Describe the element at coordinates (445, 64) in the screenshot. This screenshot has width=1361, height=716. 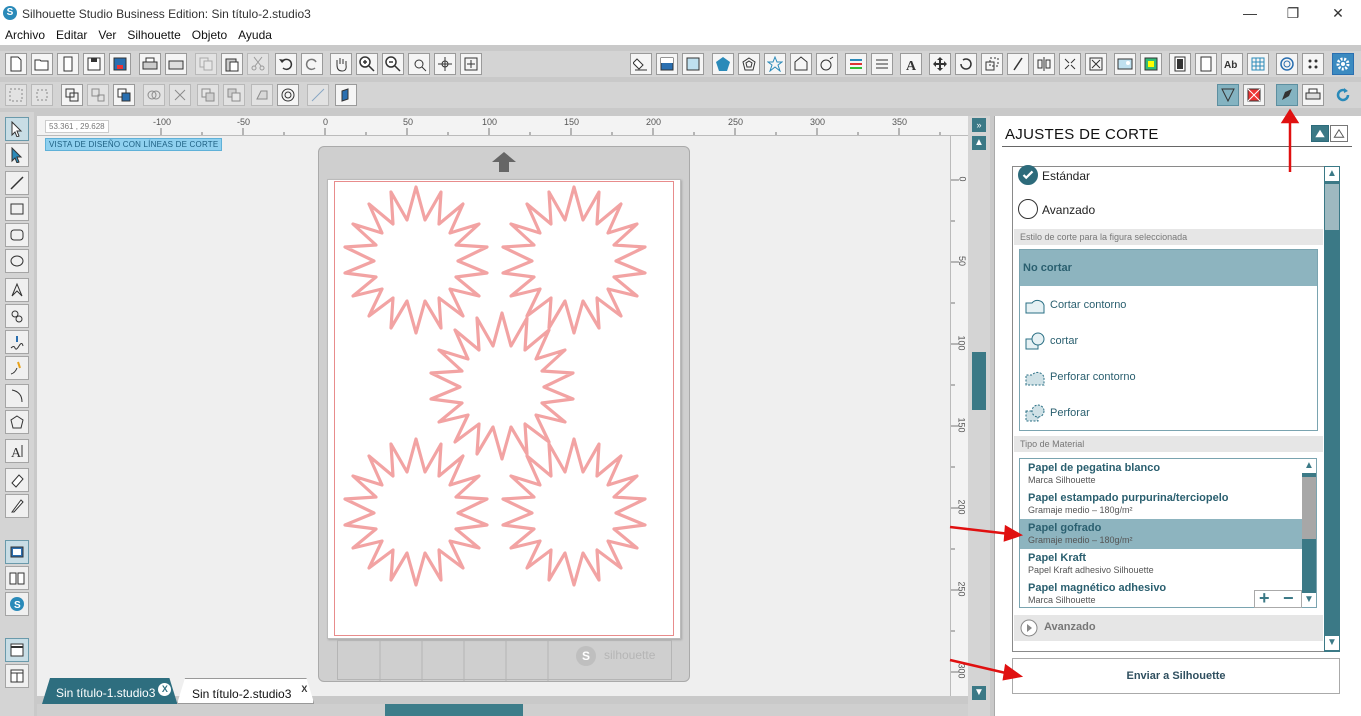
I see `drag-zoom-icon` at that location.